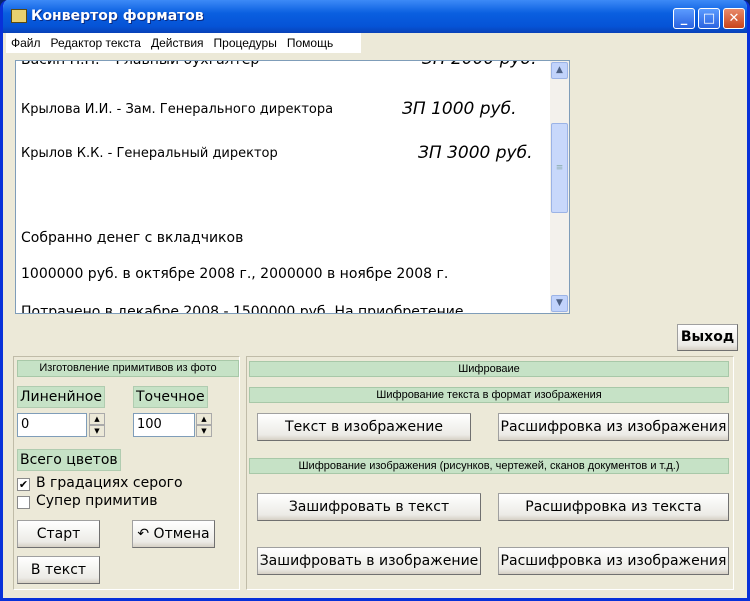  I want to click on decode-from-image-button: Расшифровка из изображения, so click(613, 427).